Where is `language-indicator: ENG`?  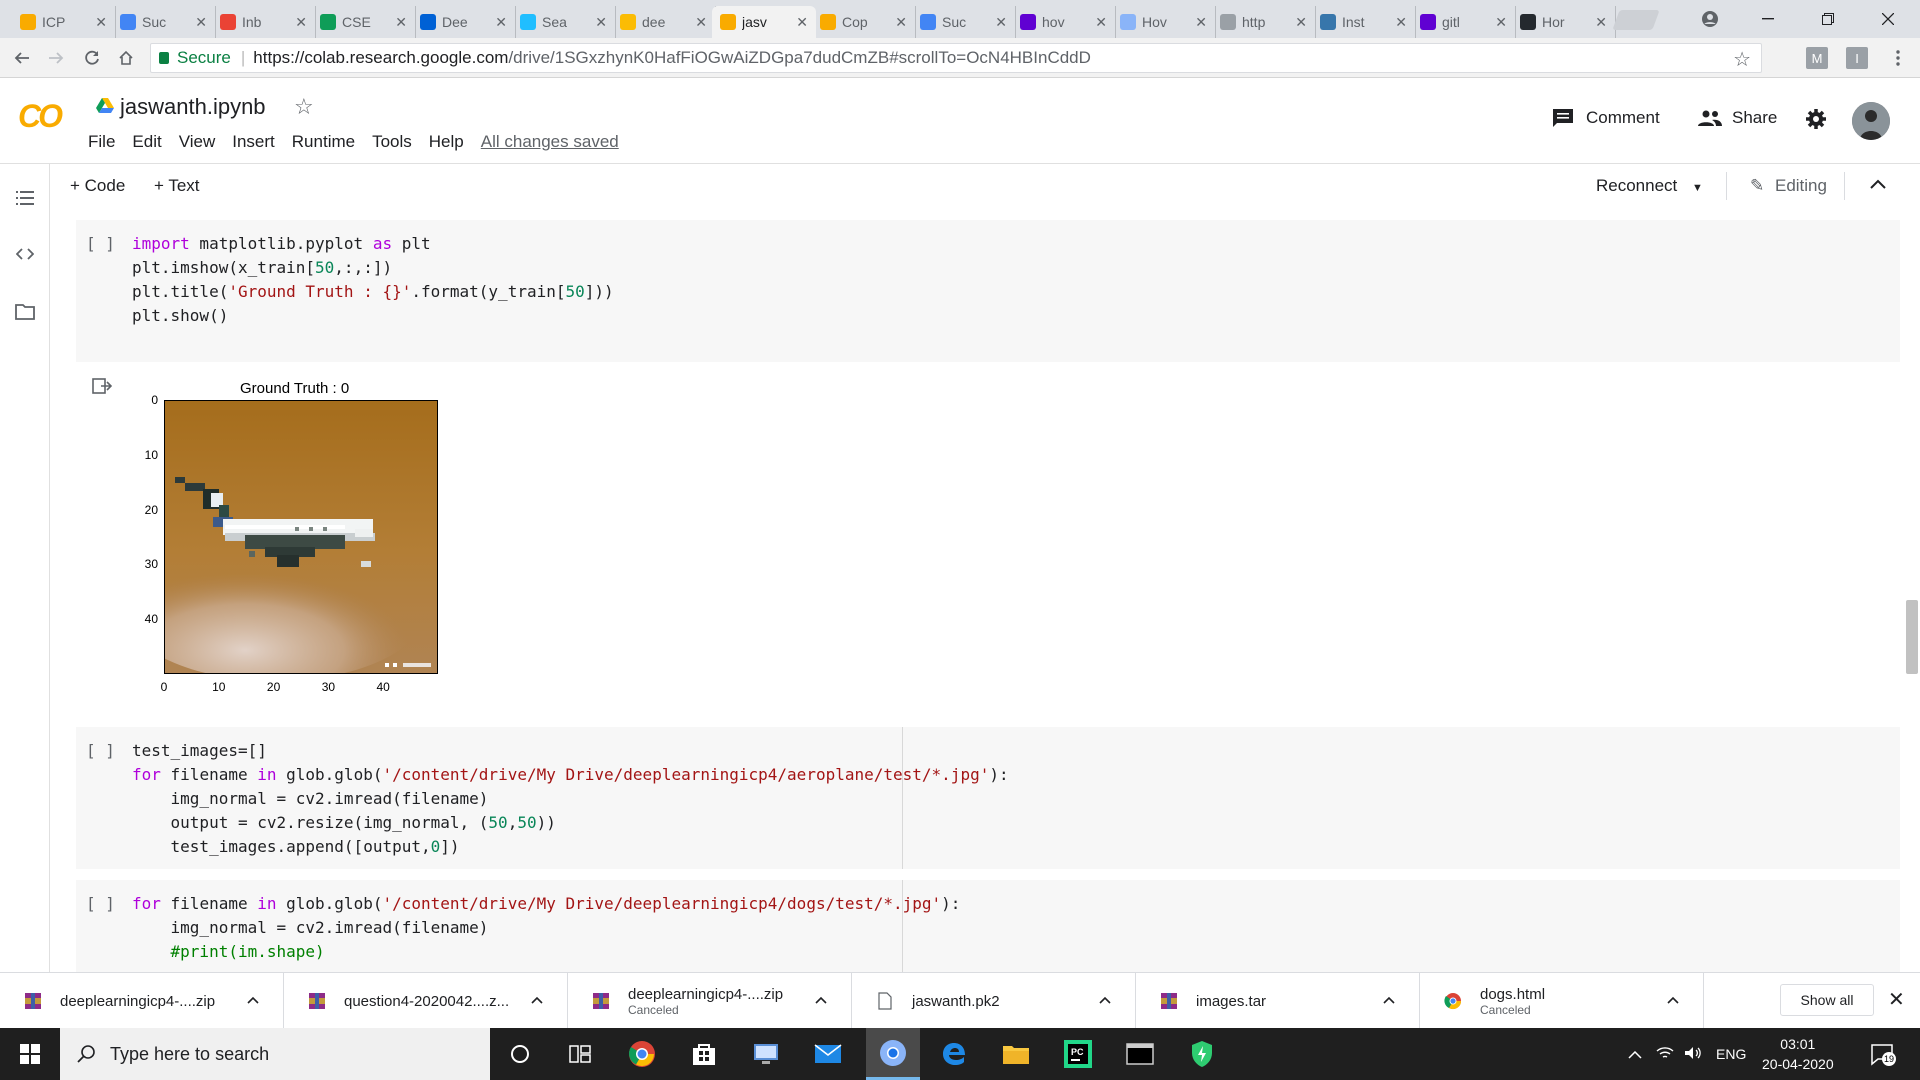 language-indicator: ENG is located at coordinates (1731, 1054).